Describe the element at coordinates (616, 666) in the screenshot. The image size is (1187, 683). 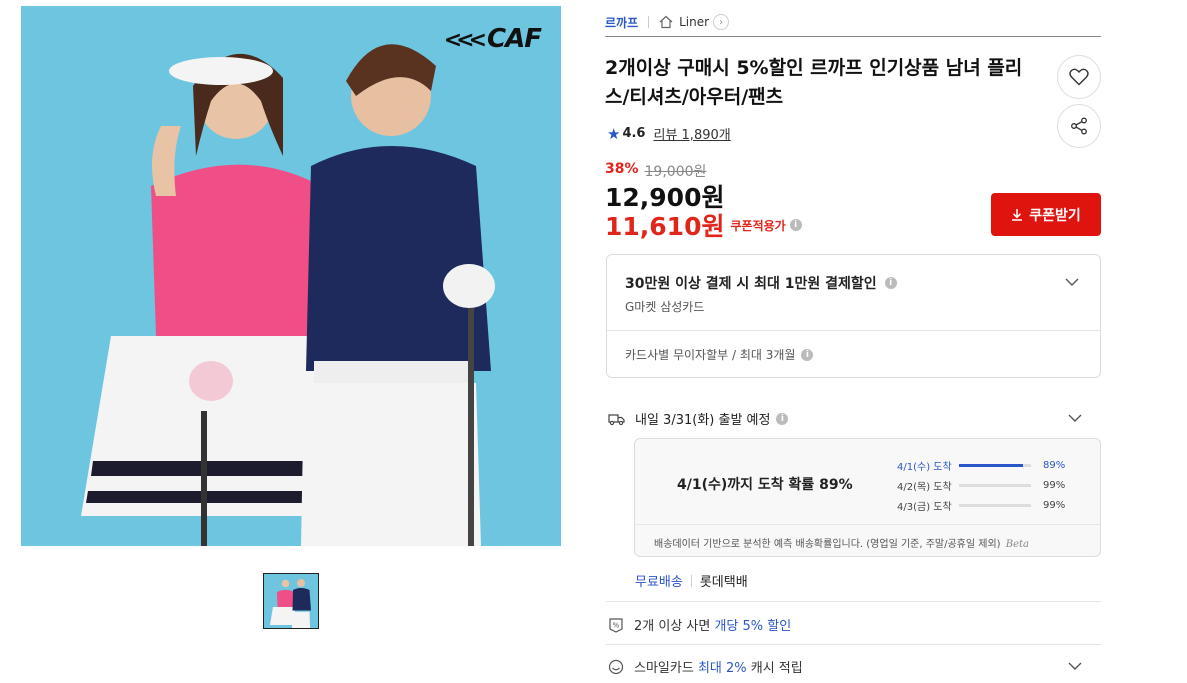
I see `smile-icon` at that location.